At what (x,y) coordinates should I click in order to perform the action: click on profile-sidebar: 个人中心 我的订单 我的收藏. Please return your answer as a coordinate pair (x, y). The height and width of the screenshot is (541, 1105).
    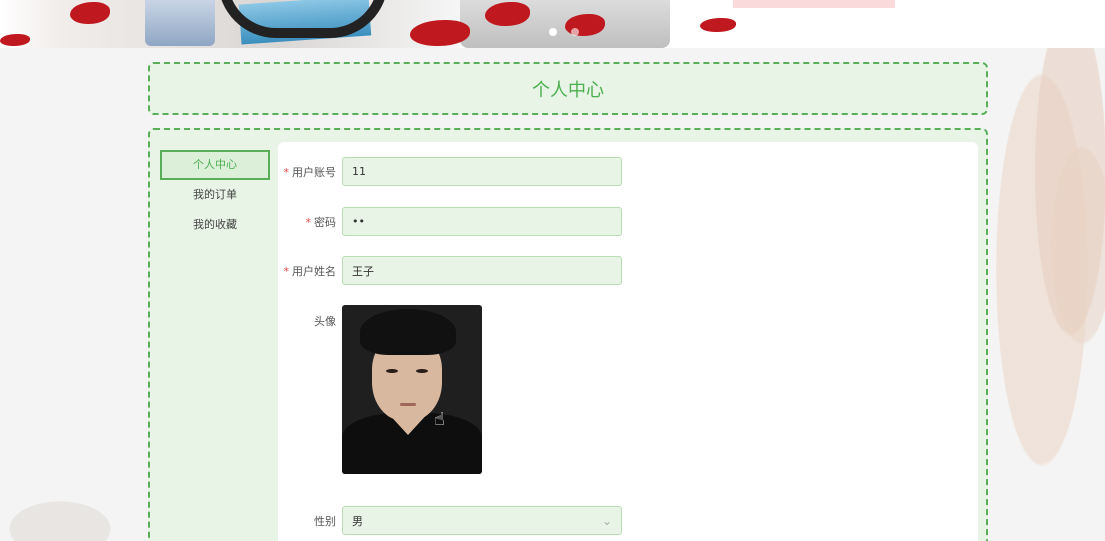
    Looking at the image, I should click on (215, 195).